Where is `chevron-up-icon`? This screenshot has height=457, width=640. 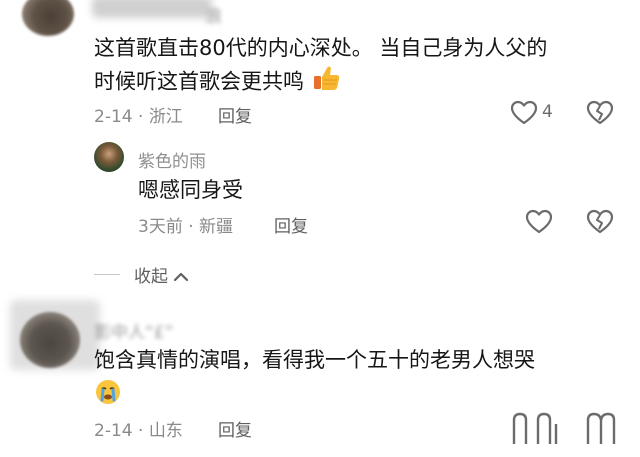
chevron-up-icon is located at coordinates (181, 277).